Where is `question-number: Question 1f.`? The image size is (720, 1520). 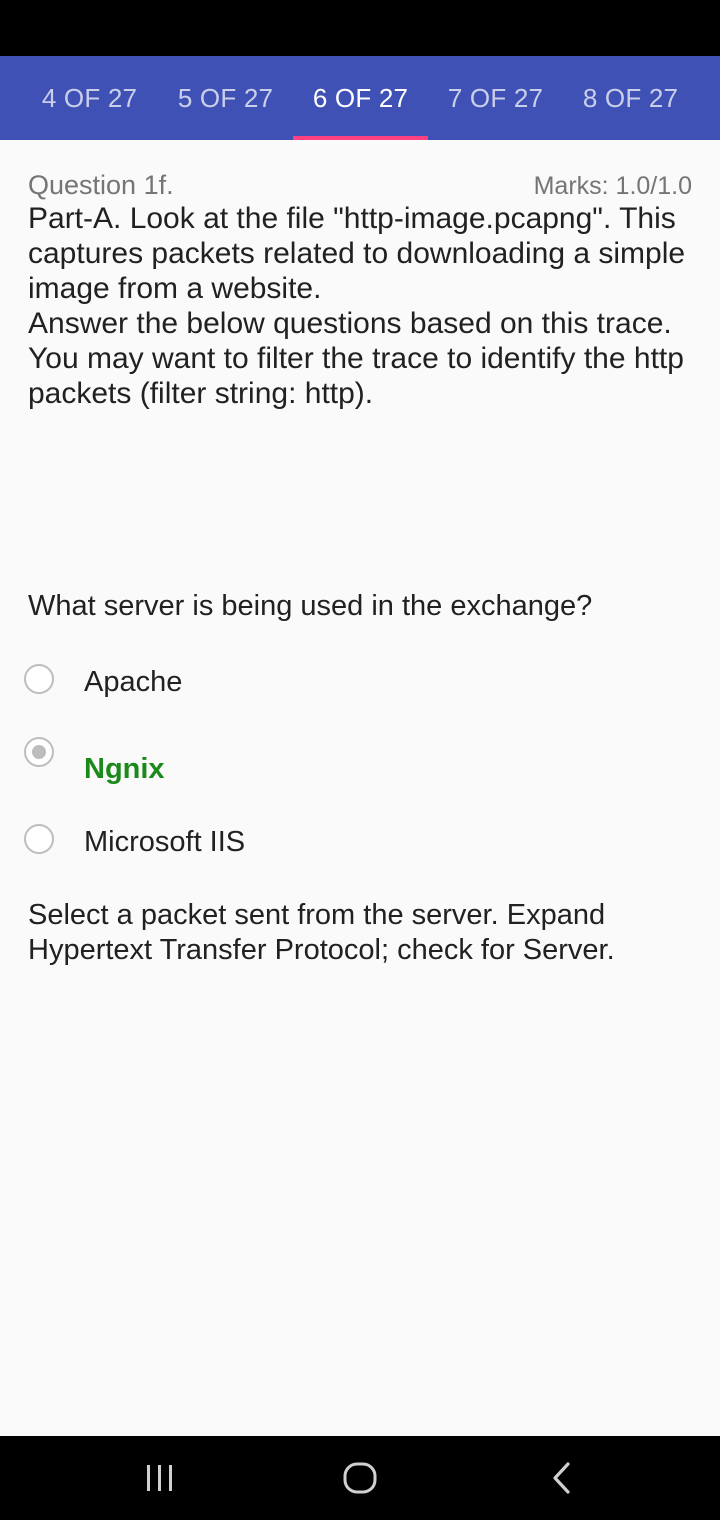
question-number: Question 1f. is located at coordinates (101, 185).